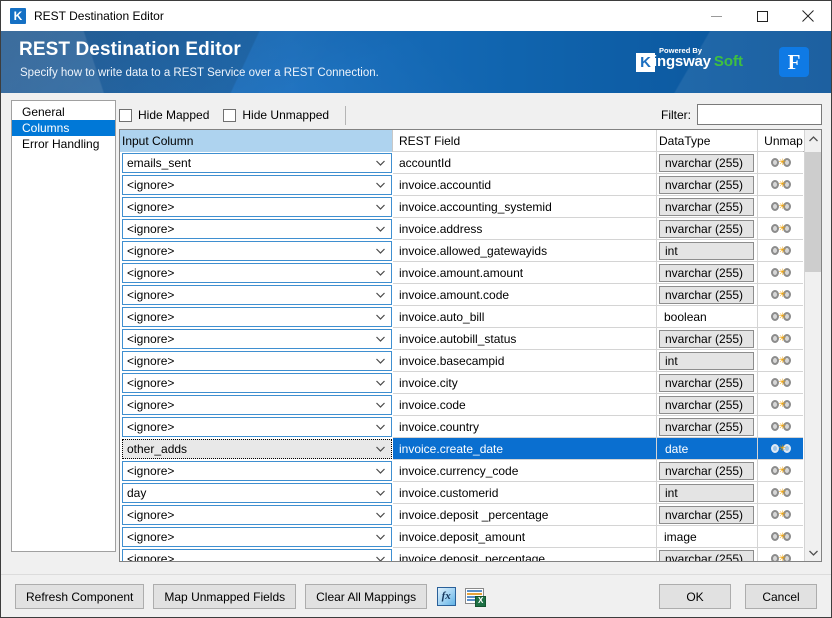 The width and height of the screenshot is (832, 618). I want to click on rest-field-cell: invoice.allowed_gatewayids, so click(525, 251).